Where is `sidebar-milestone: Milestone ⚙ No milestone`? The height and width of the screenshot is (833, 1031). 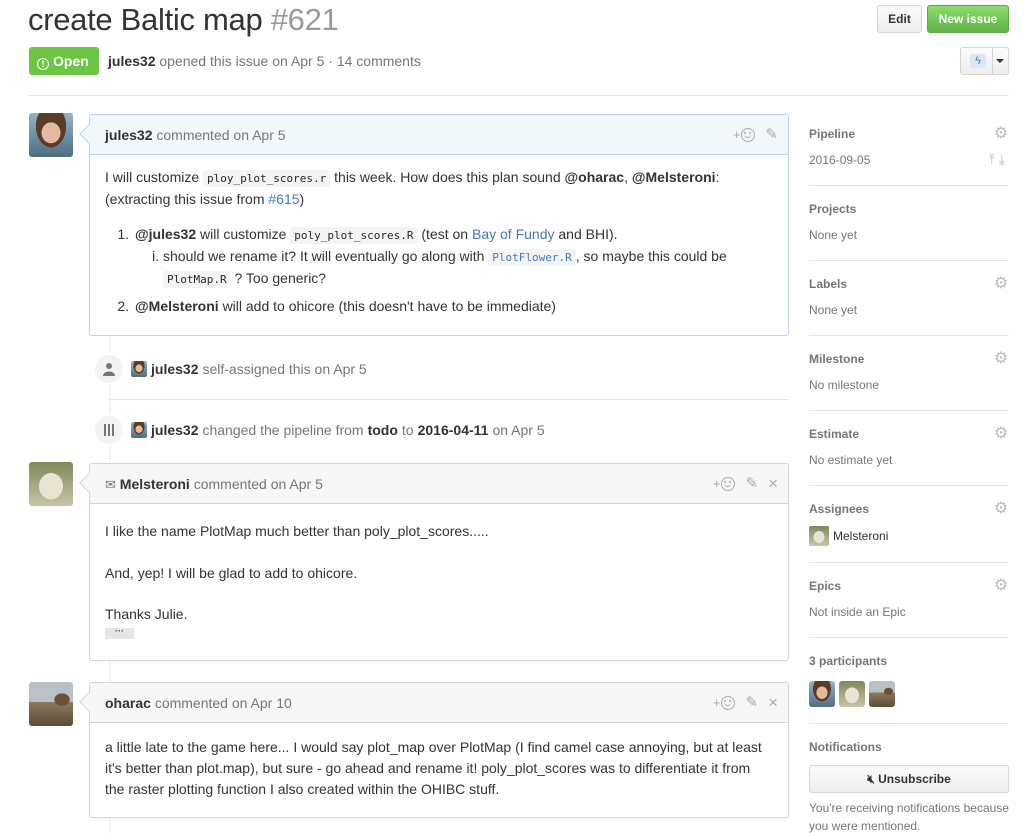 sidebar-milestone: Milestone ⚙ No milestone is located at coordinates (909, 372).